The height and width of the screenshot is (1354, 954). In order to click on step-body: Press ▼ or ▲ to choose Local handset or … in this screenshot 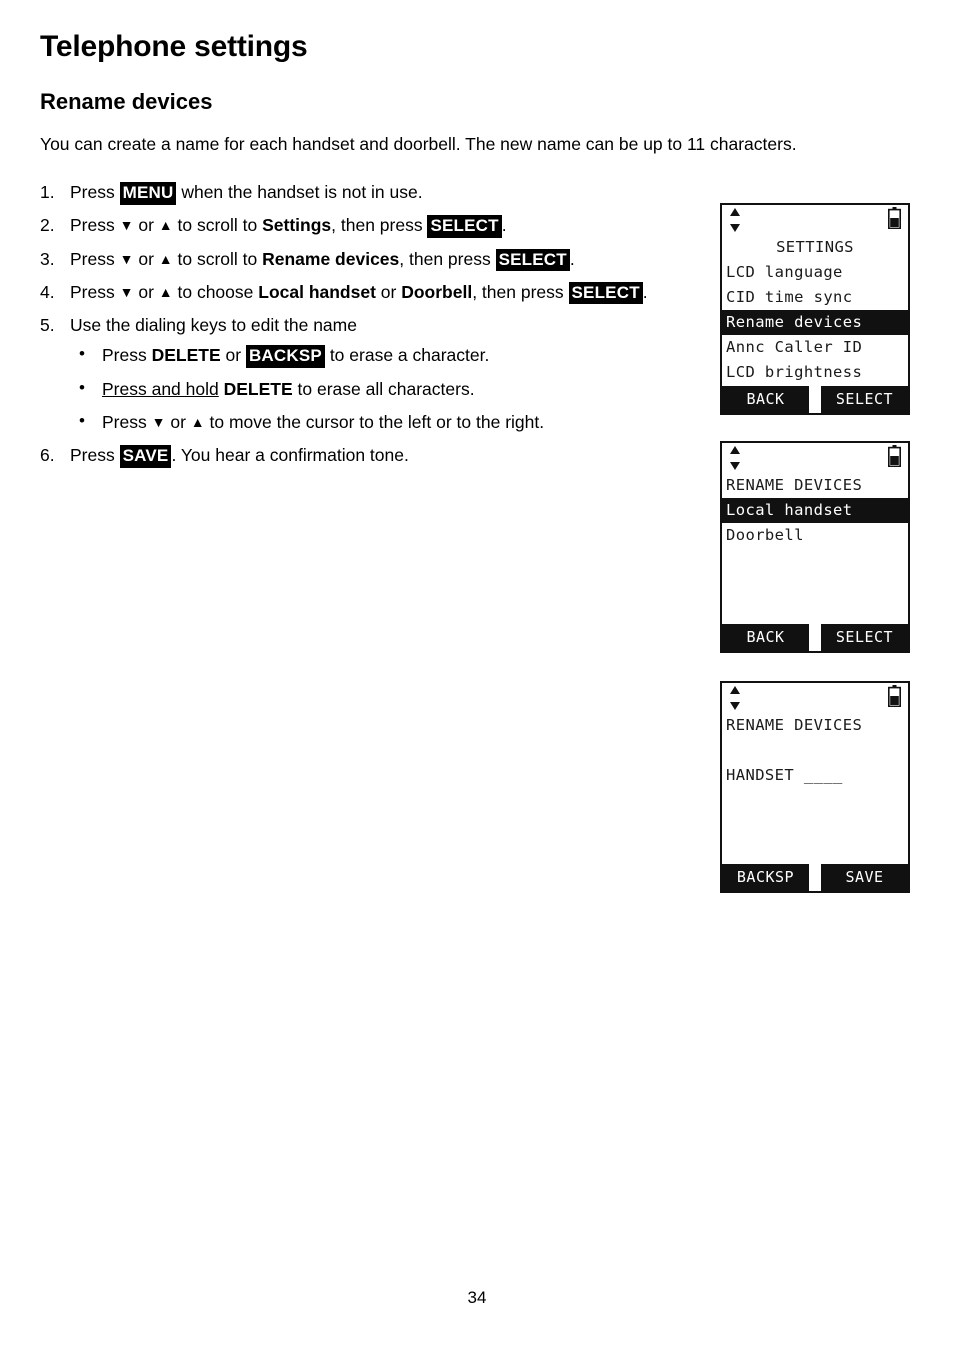, I will do `click(359, 293)`.